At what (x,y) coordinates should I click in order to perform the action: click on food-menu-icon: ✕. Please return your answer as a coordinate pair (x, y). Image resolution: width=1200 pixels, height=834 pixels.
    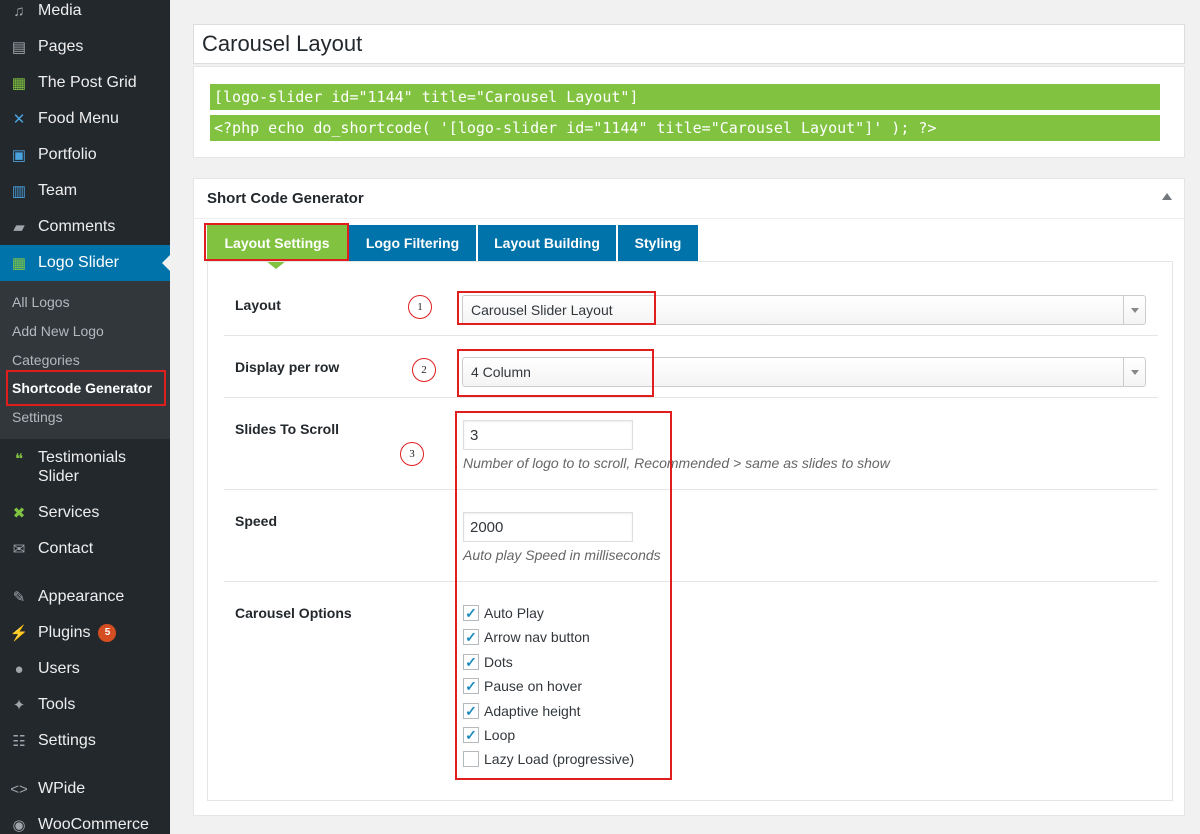
    Looking at the image, I should click on (19, 119).